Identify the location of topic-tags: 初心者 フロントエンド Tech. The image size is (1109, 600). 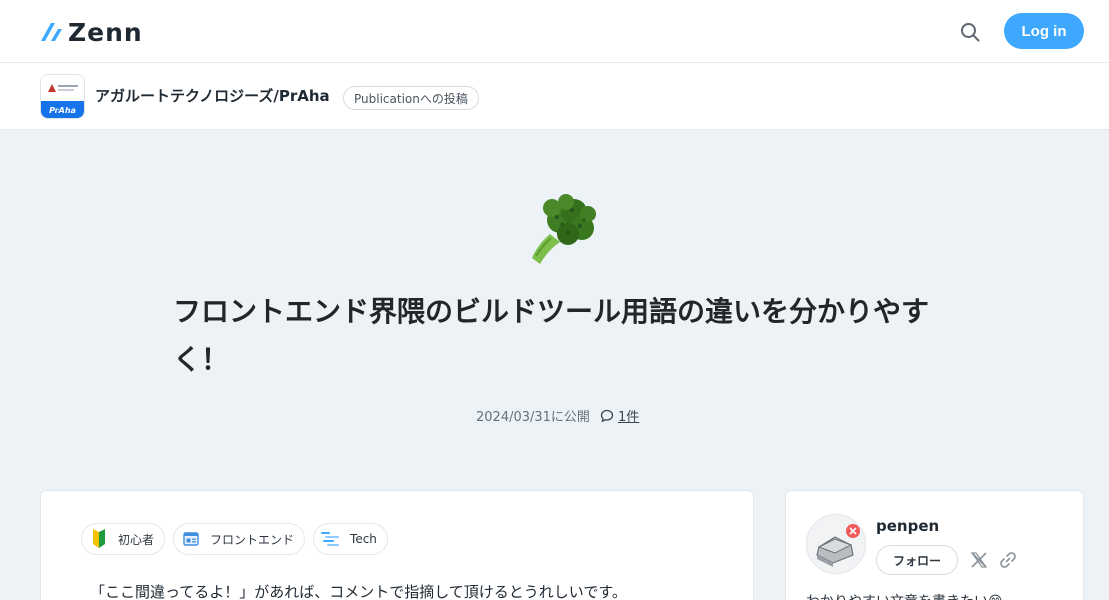
(234, 539).